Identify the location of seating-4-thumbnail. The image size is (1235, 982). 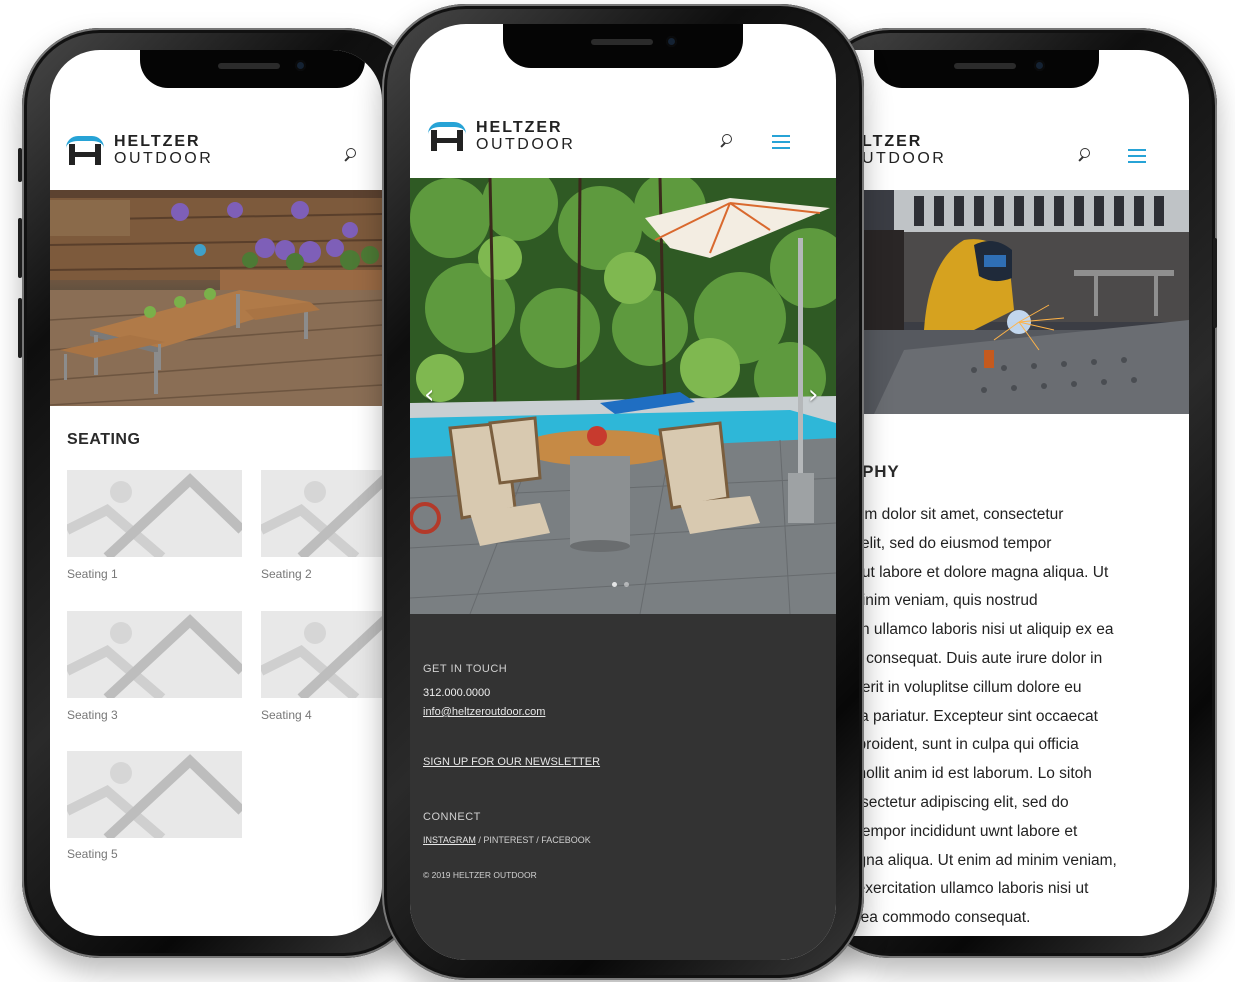
(321, 654).